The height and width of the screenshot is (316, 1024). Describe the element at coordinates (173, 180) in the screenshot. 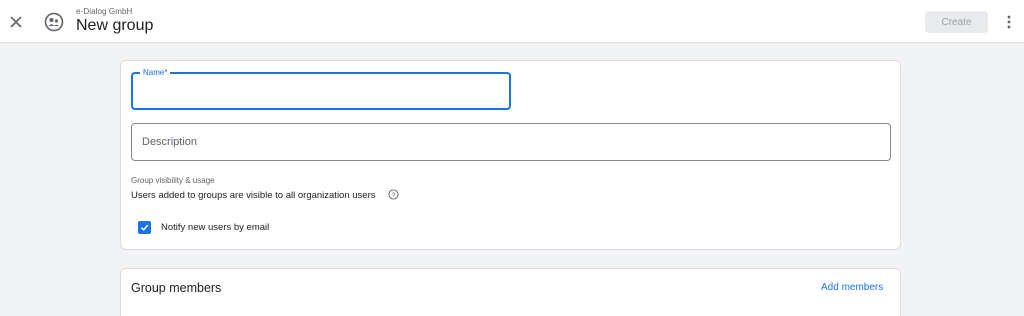

I see `visibility-heading: Group visibility & usage` at that location.